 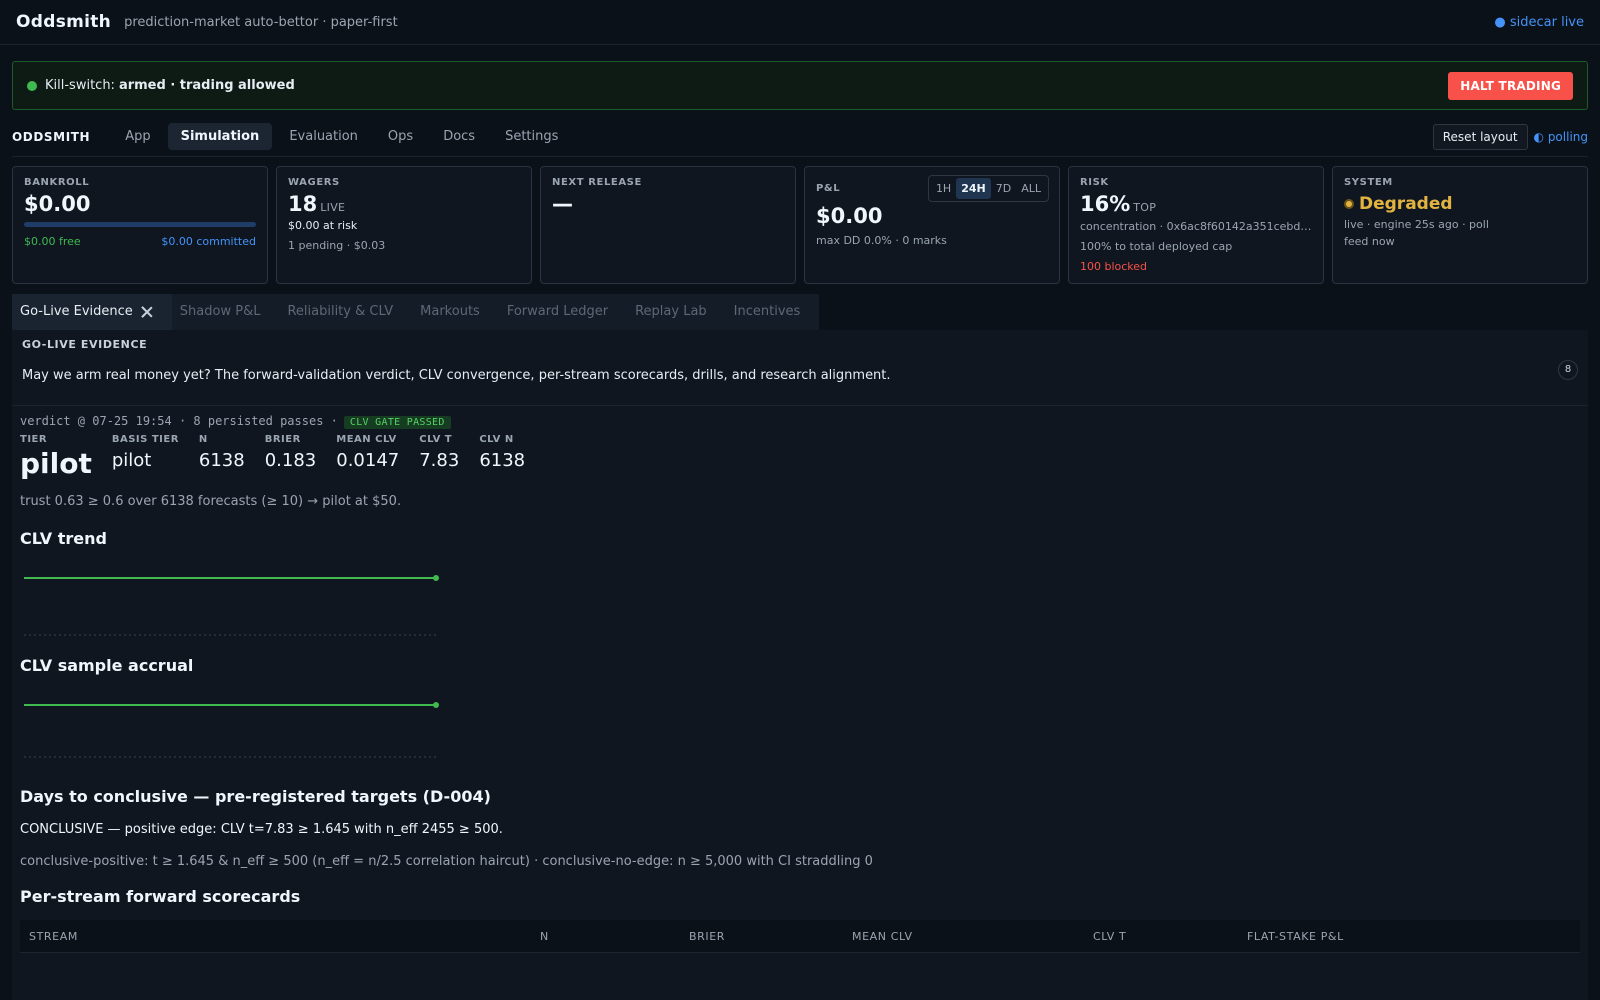 I want to click on status-dot-icon, so click(x=32, y=85).